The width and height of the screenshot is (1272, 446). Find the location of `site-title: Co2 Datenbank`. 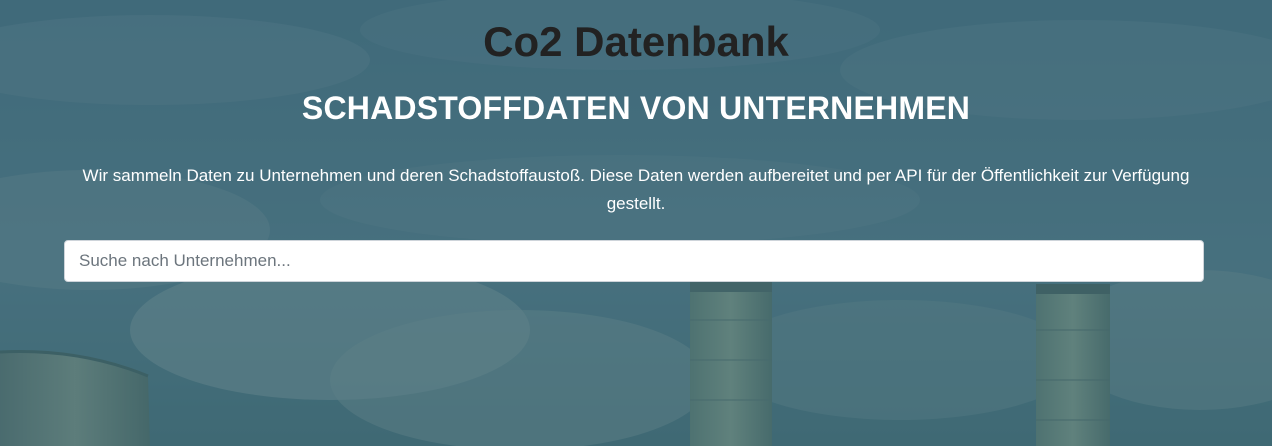

site-title: Co2 Datenbank is located at coordinates (636, 41).